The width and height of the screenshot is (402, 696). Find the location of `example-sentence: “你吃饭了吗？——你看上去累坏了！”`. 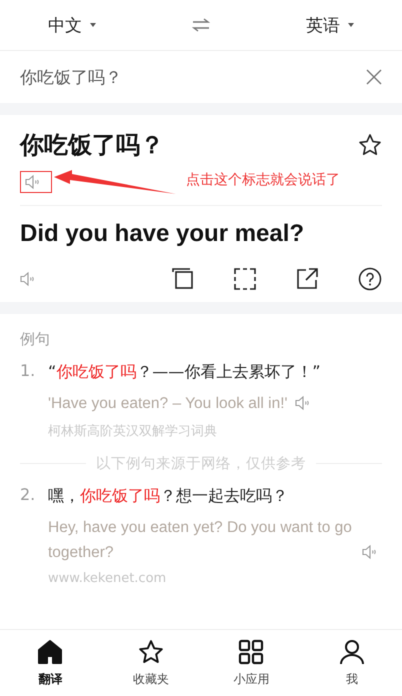

example-sentence: “你吃饭了吗？——你看上去累坏了！” is located at coordinates (185, 372).